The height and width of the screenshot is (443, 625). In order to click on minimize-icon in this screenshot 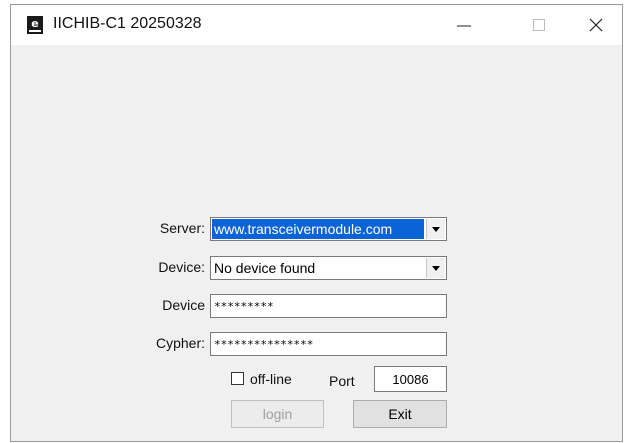, I will do `click(464, 26)`.